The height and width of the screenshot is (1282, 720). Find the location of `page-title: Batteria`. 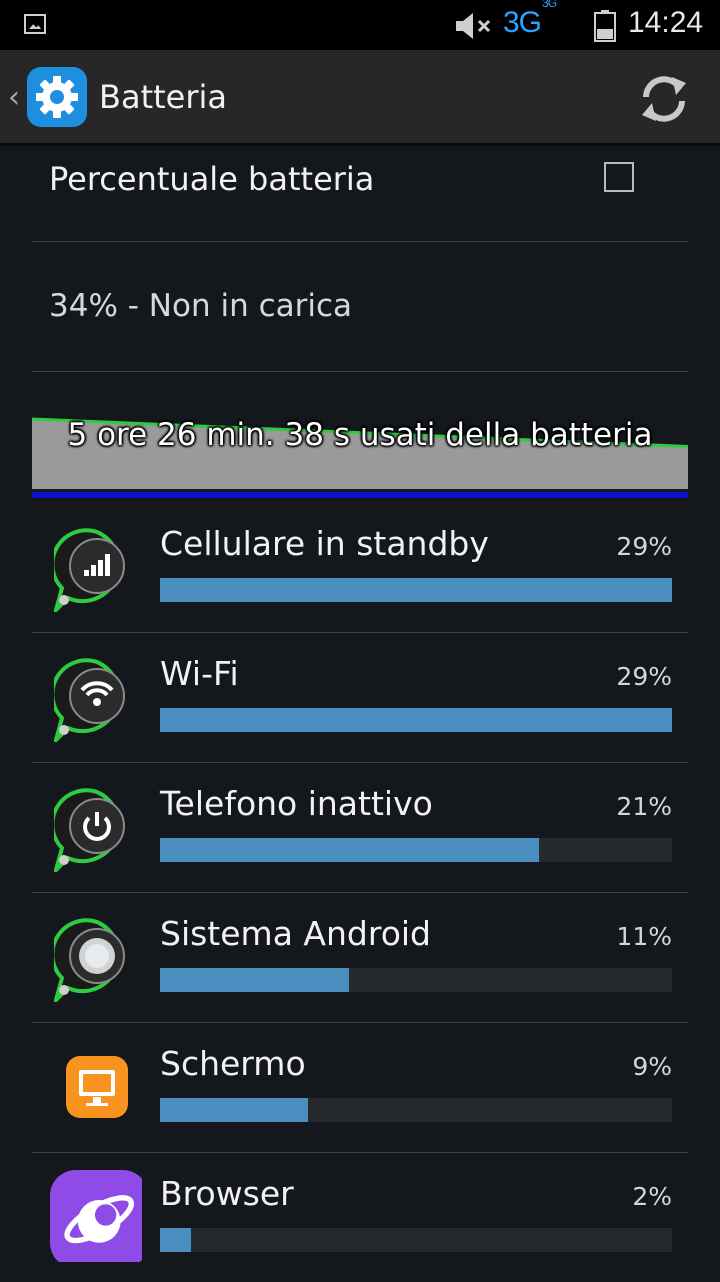

page-title: Batteria is located at coordinates (163, 97).